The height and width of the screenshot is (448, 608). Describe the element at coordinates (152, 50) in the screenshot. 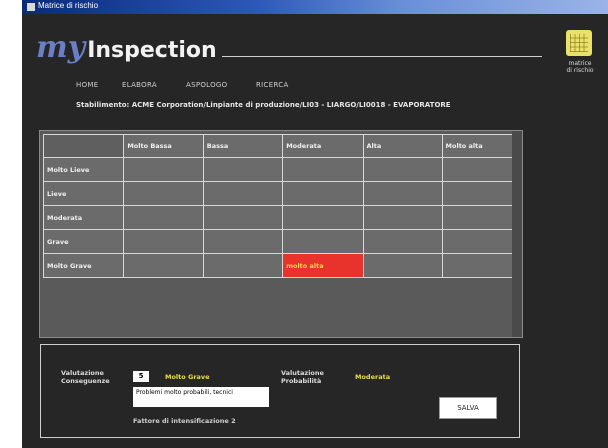

I see `logo-name: Inspection` at that location.